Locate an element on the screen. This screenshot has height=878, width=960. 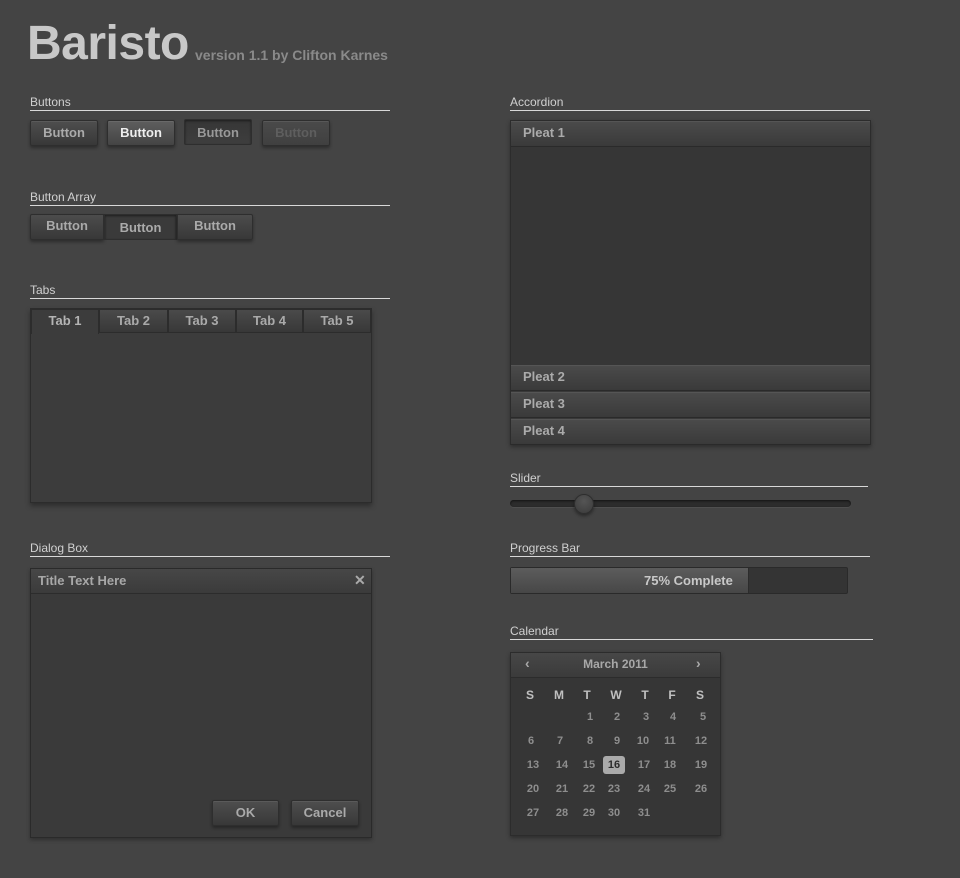
calendar-day: 2 is located at coordinates (617, 717).